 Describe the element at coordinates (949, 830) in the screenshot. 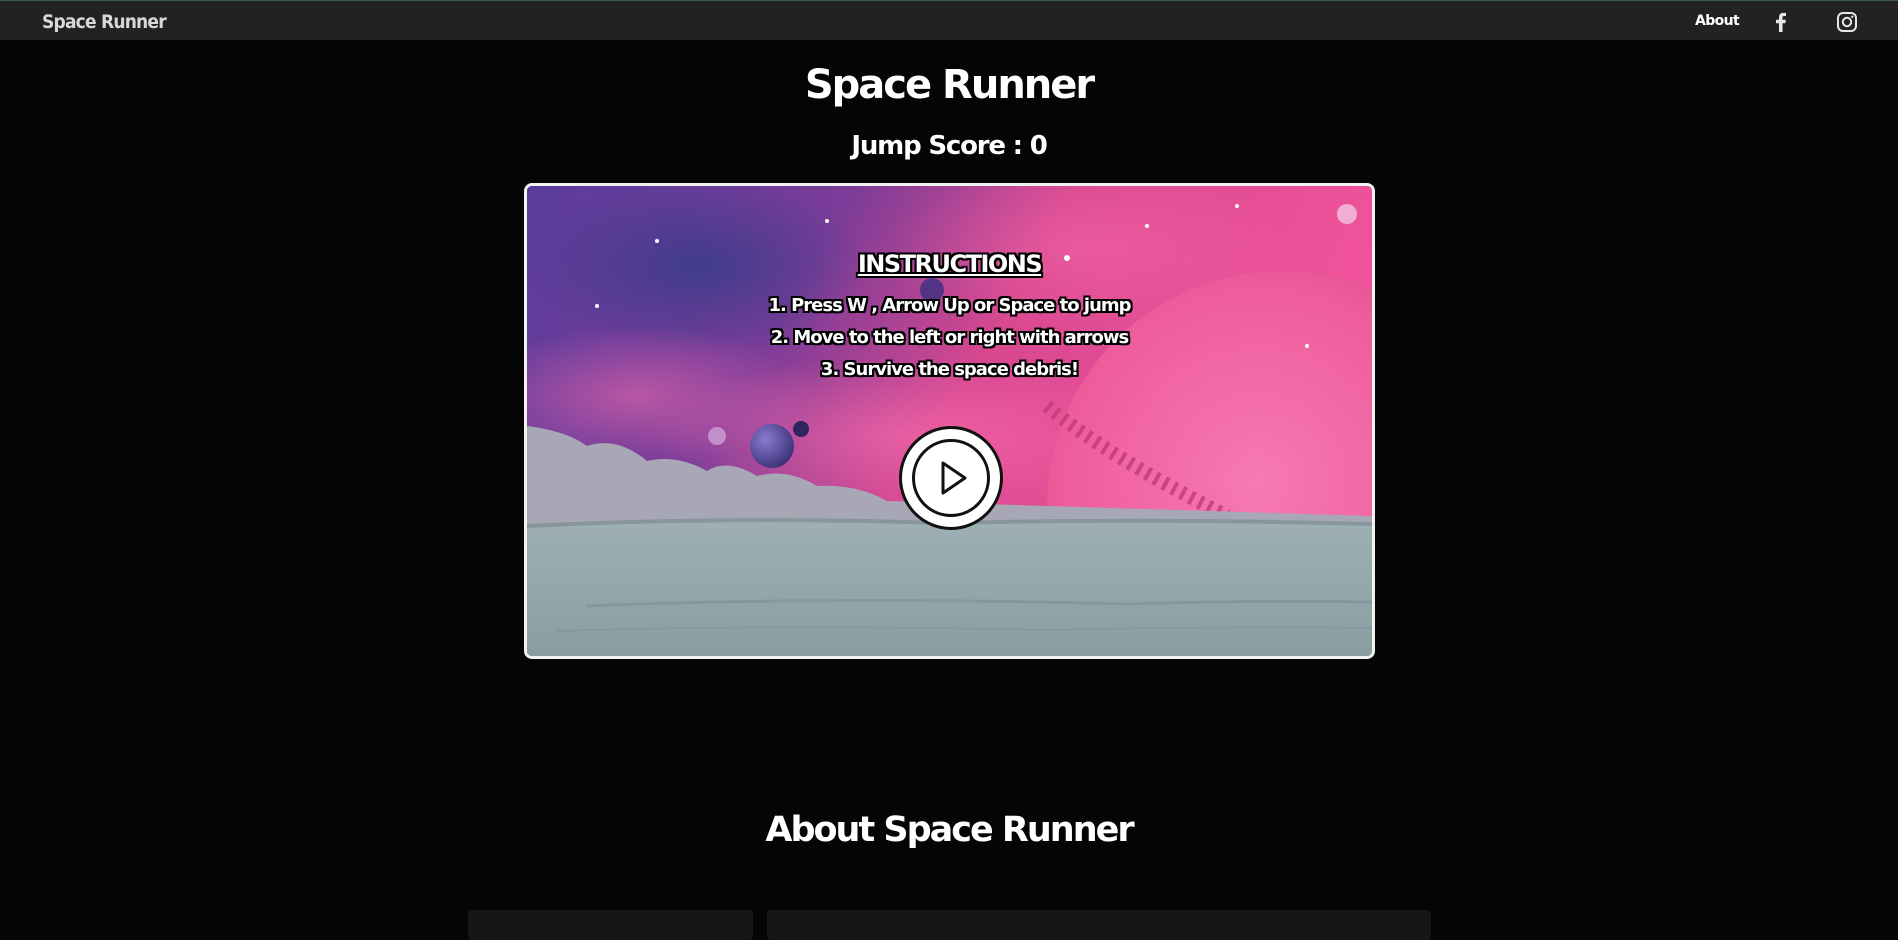

I see `about-section-title: About Space Runner` at that location.